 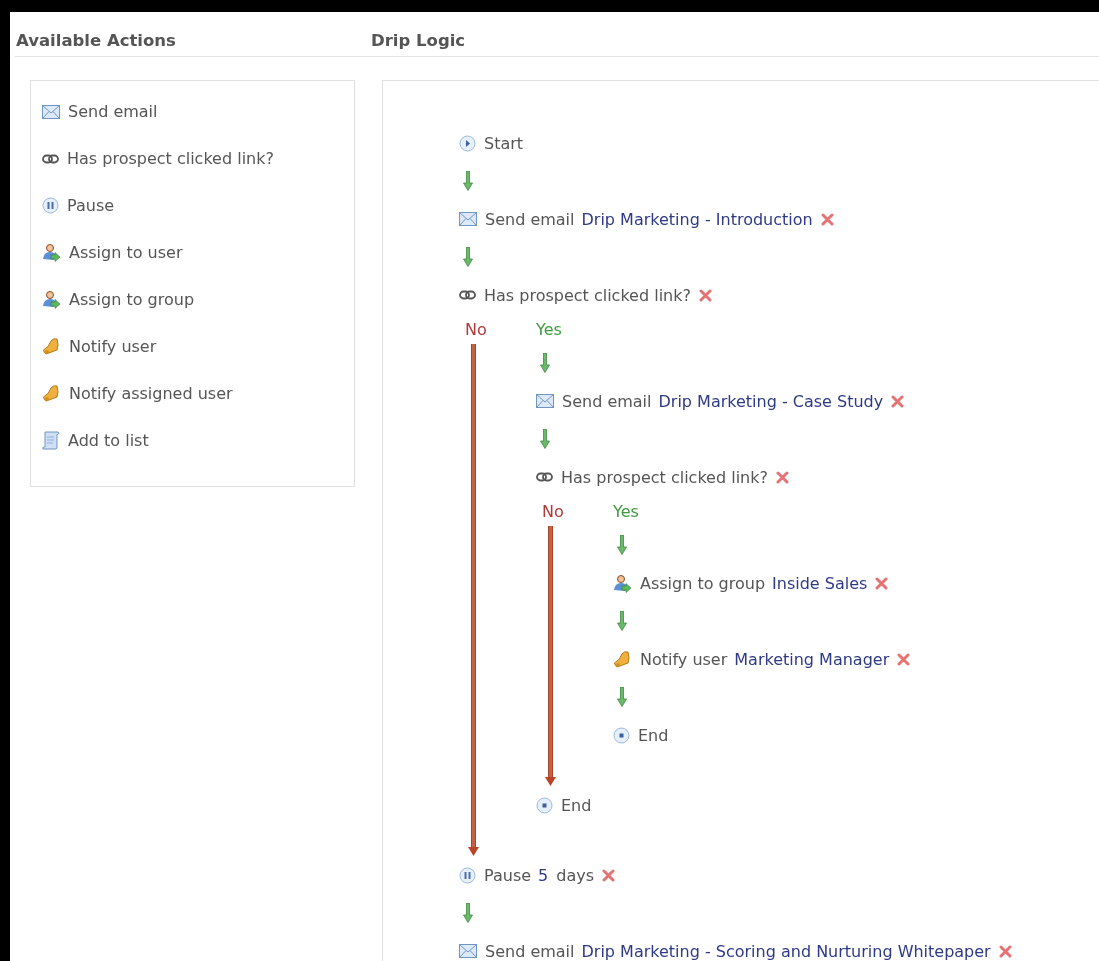 What do you see at coordinates (543, 875) in the screenshot?
I see `step-link: 5` at bounding box center [543, 875].